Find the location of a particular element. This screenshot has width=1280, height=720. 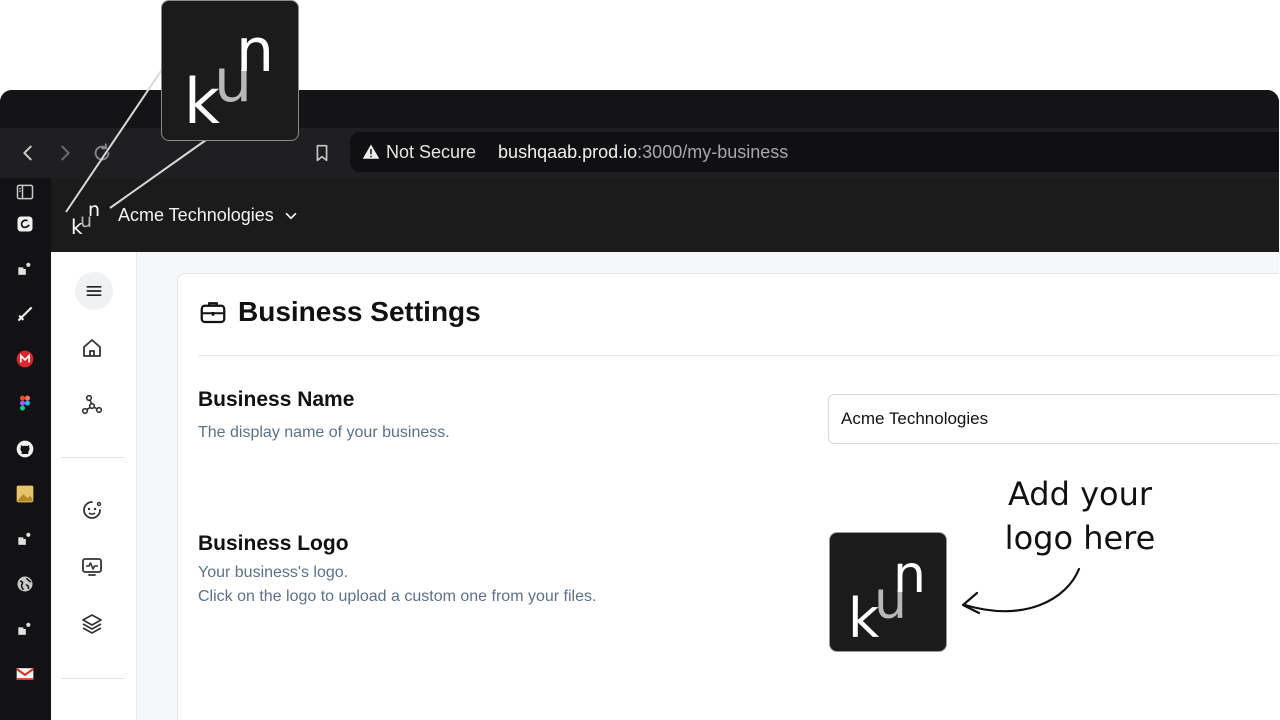

annotation-line-1: Add your is located at coordinates (1080, 494).